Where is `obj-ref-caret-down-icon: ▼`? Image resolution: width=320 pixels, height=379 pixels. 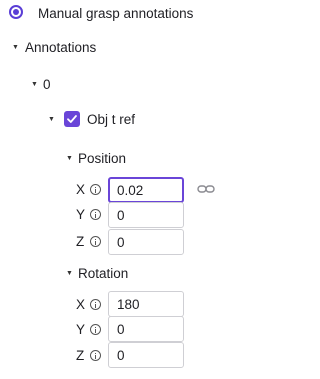
obj-ref-caret-down-icon: ▼ is located at coordinates (51, 120).